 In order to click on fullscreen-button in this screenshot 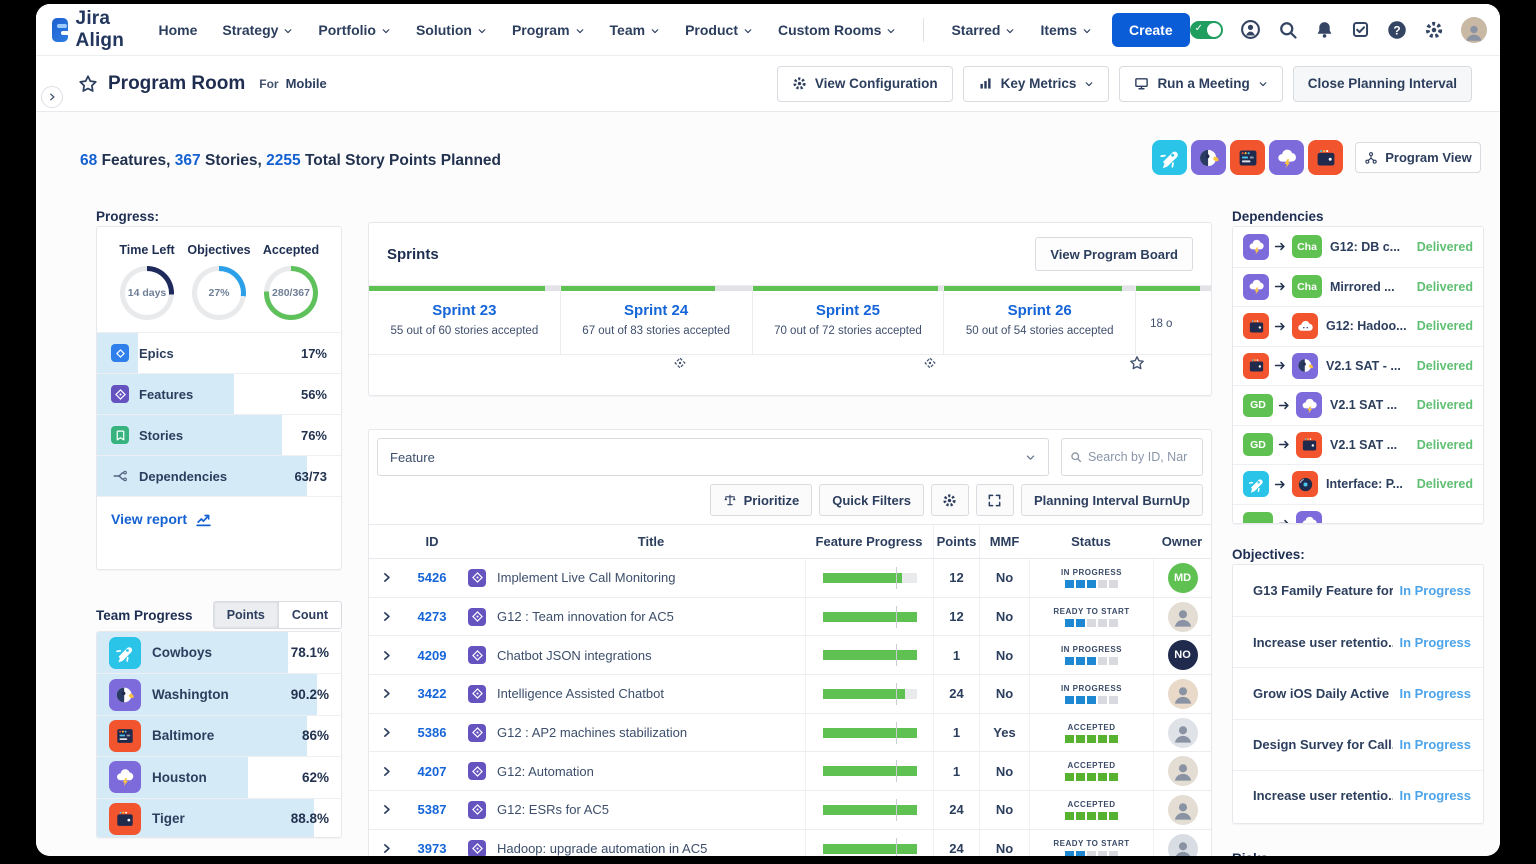, I will do `click(994, 500)`.